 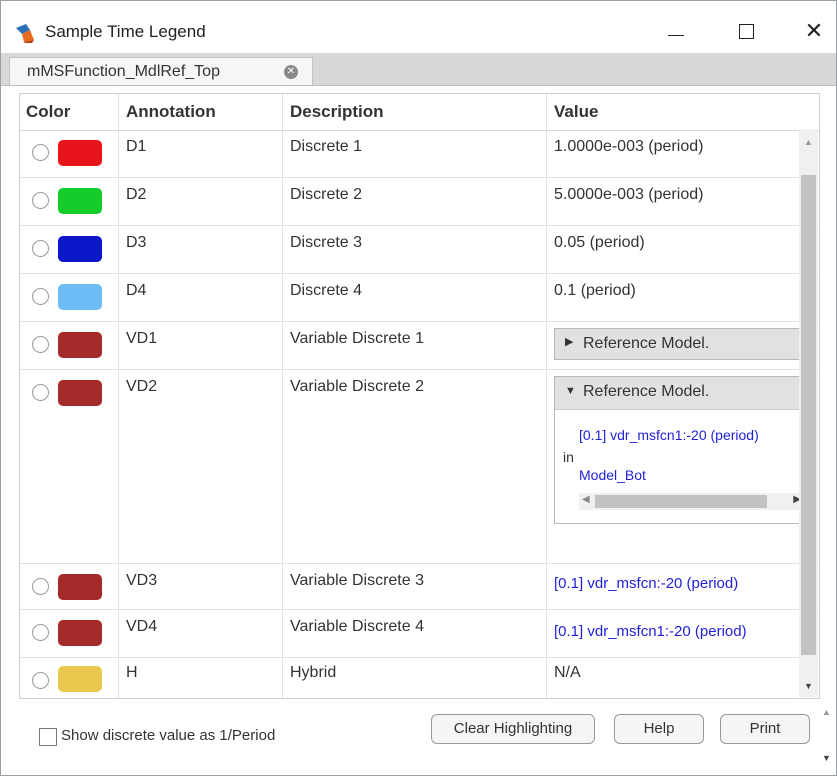 I want to click on description-cell: Discrete 2, so click(x=326, y=194).